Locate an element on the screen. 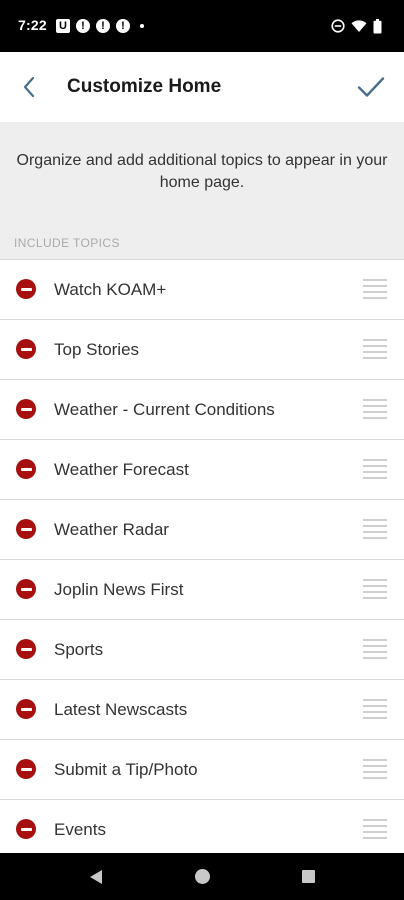  section-label: INCLUDE TOPICS is located at coordinates (67, 243).